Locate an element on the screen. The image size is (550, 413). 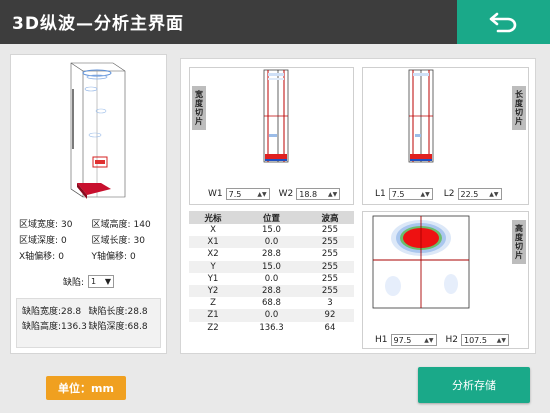
width-slice-controls: W1 7.5 ▲▼ W2 18.8 ▲▼ is located at coordinates (274, 194).